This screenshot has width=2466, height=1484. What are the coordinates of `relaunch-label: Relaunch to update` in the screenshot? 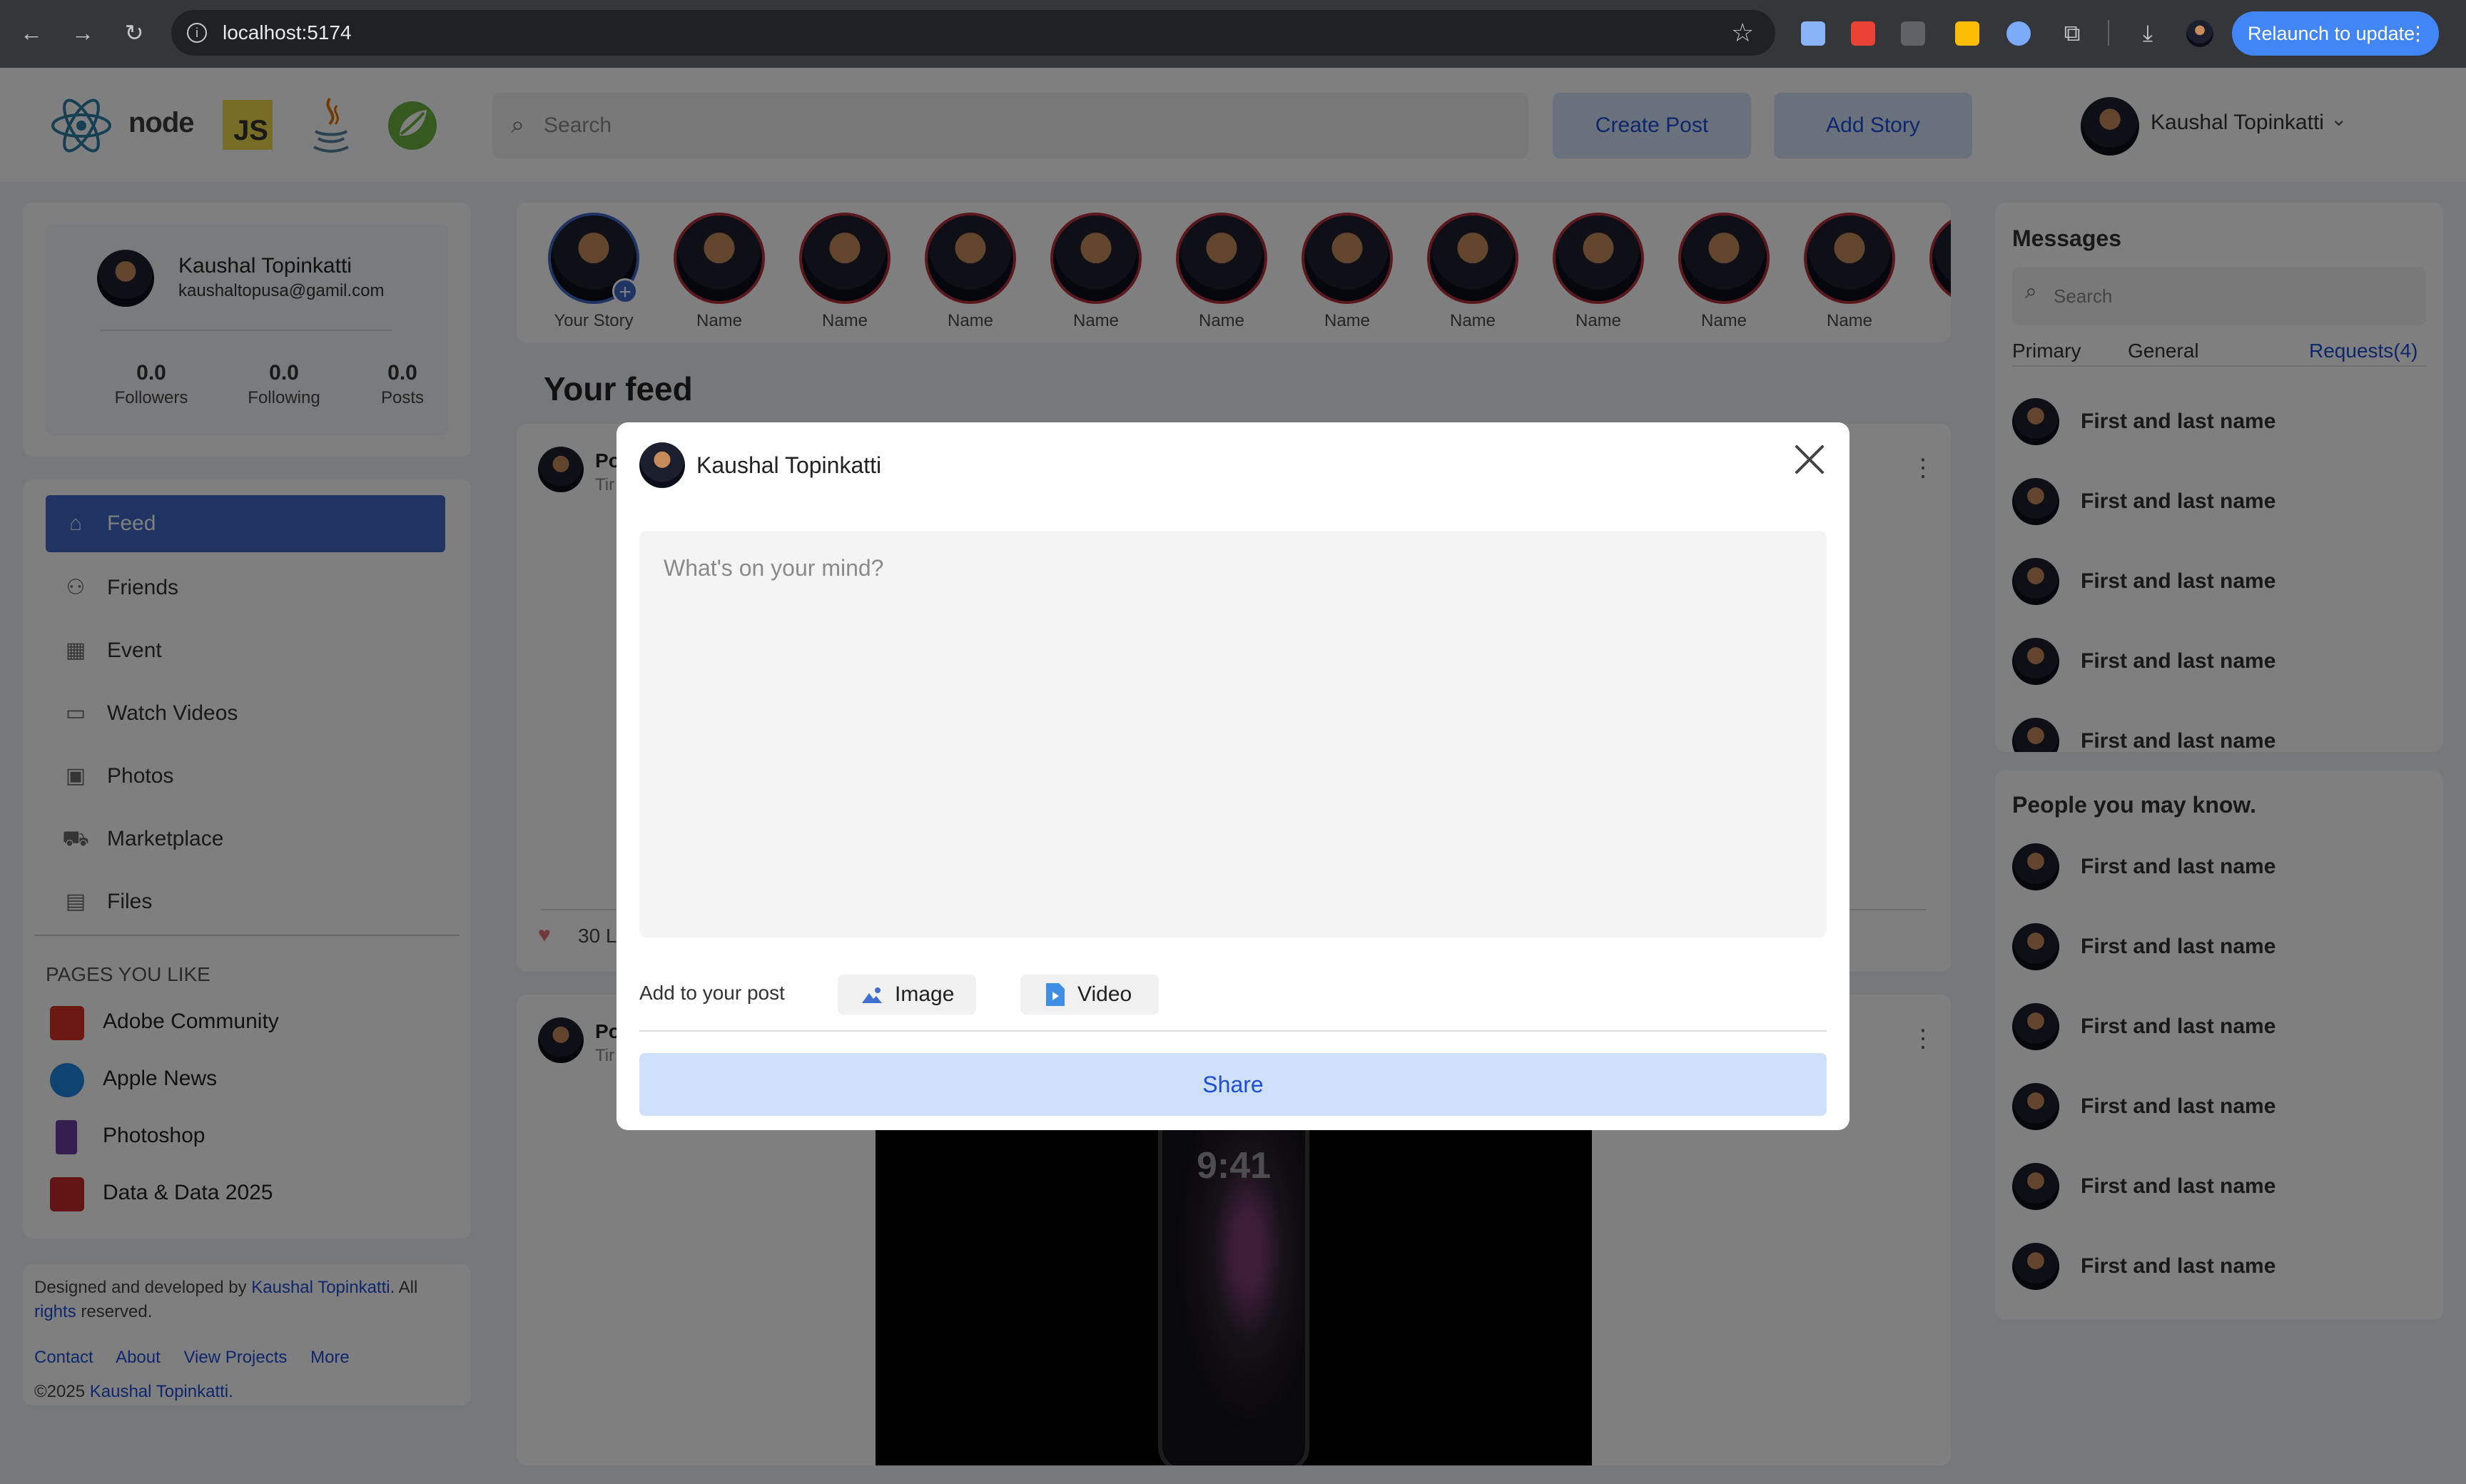 It's located at (2331, 33).